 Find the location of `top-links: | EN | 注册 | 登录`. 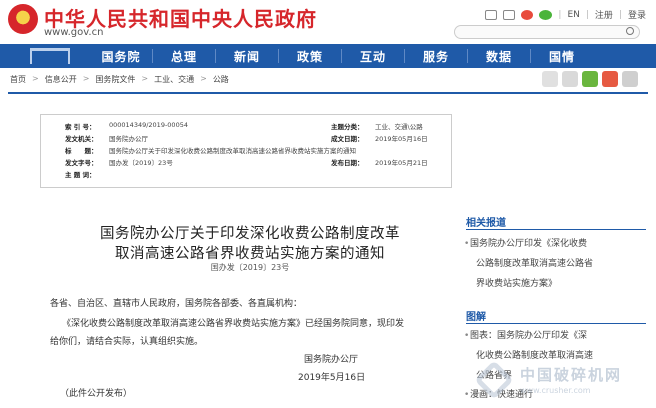

top-links: | EN | 注册 | 登录 is located at coordinates (565, 14).